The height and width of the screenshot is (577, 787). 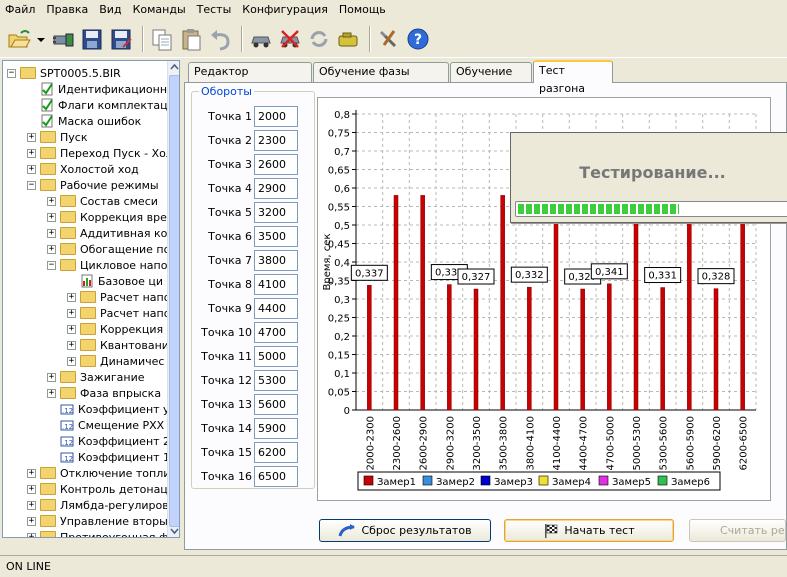 I want to click on rpm-point-input: 6500, so click(x=276, y=476).